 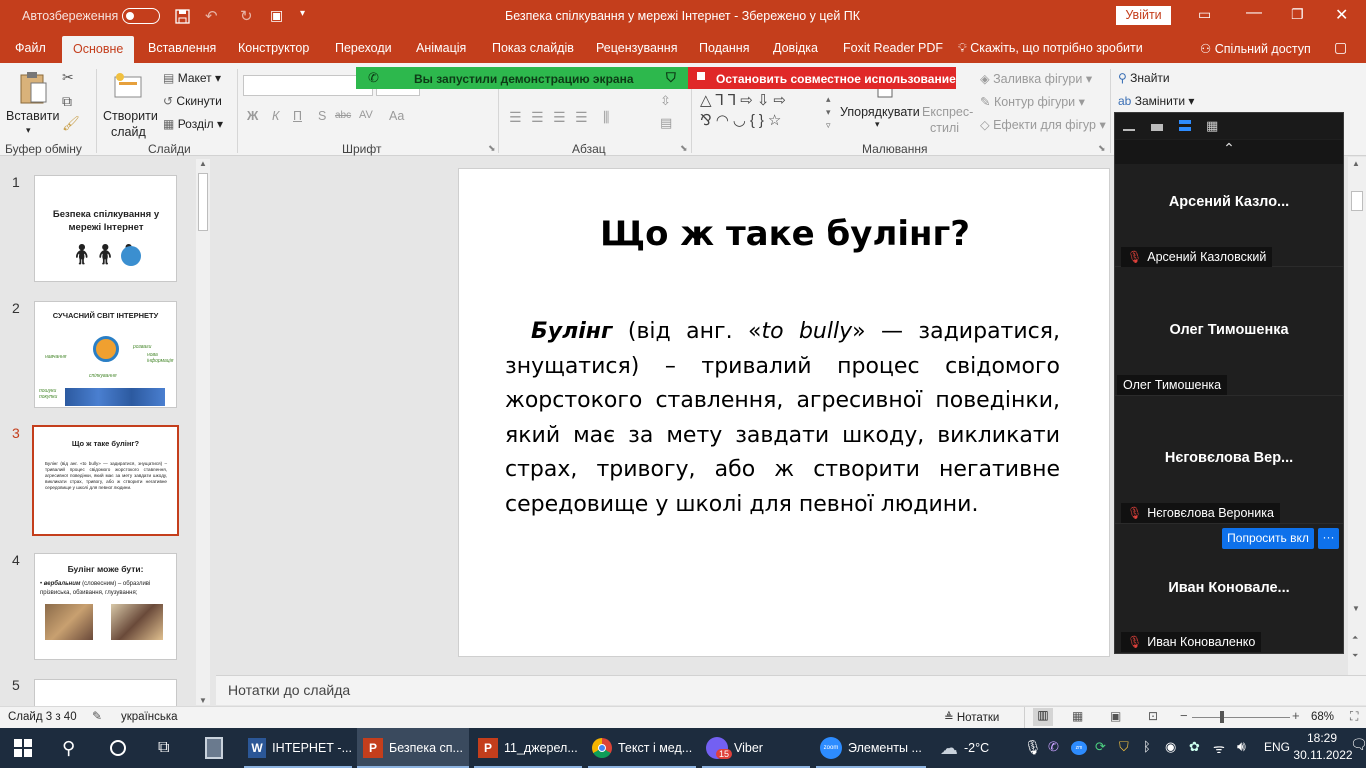 What do you see at coordinates (1204, 14) in the screenshot?
I see `ribbon-display-icon: ▭` at bounding box center [1204, 14].